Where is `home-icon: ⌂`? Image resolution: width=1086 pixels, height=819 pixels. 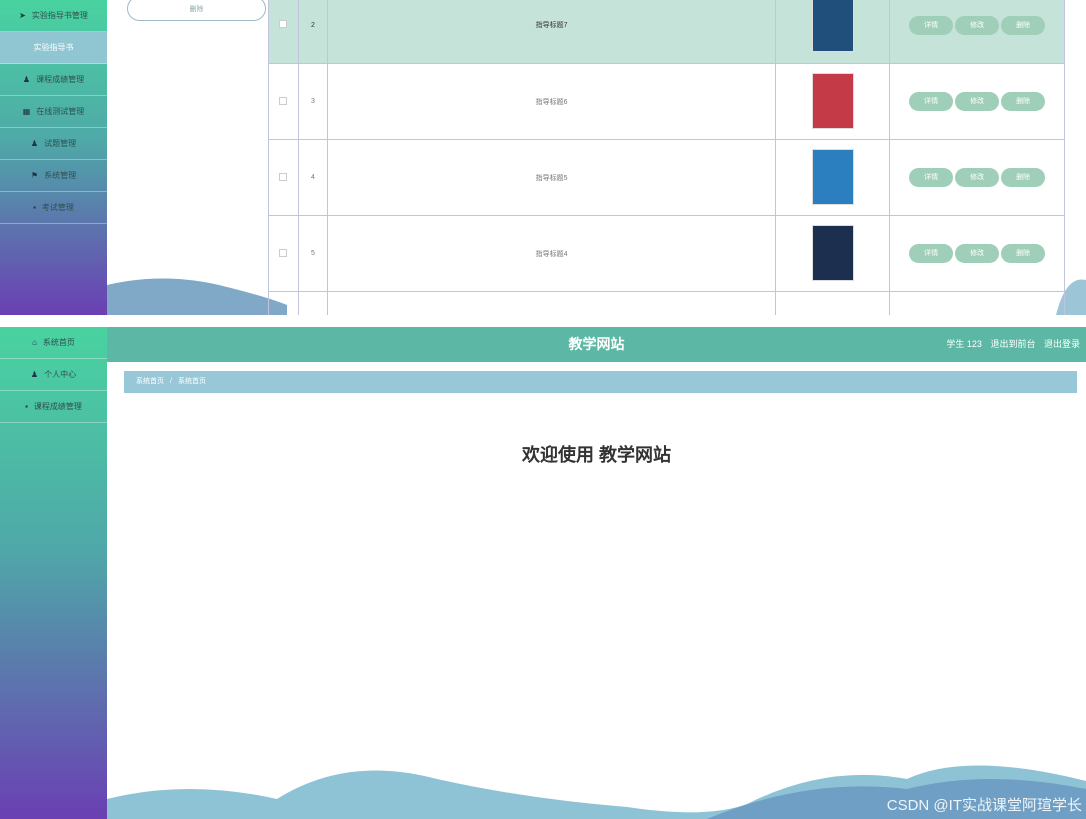
home-icon: ⌂ is located at coordinates (34, 342).